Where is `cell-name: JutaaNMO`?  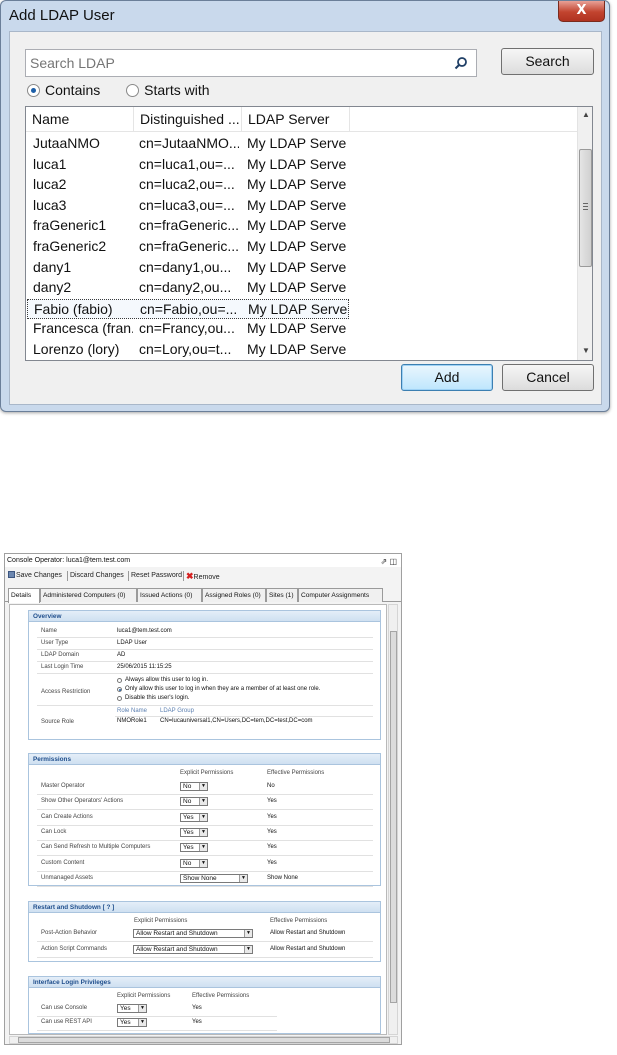
cell-name: JutaaNMO is located at coordinates (66, 143).